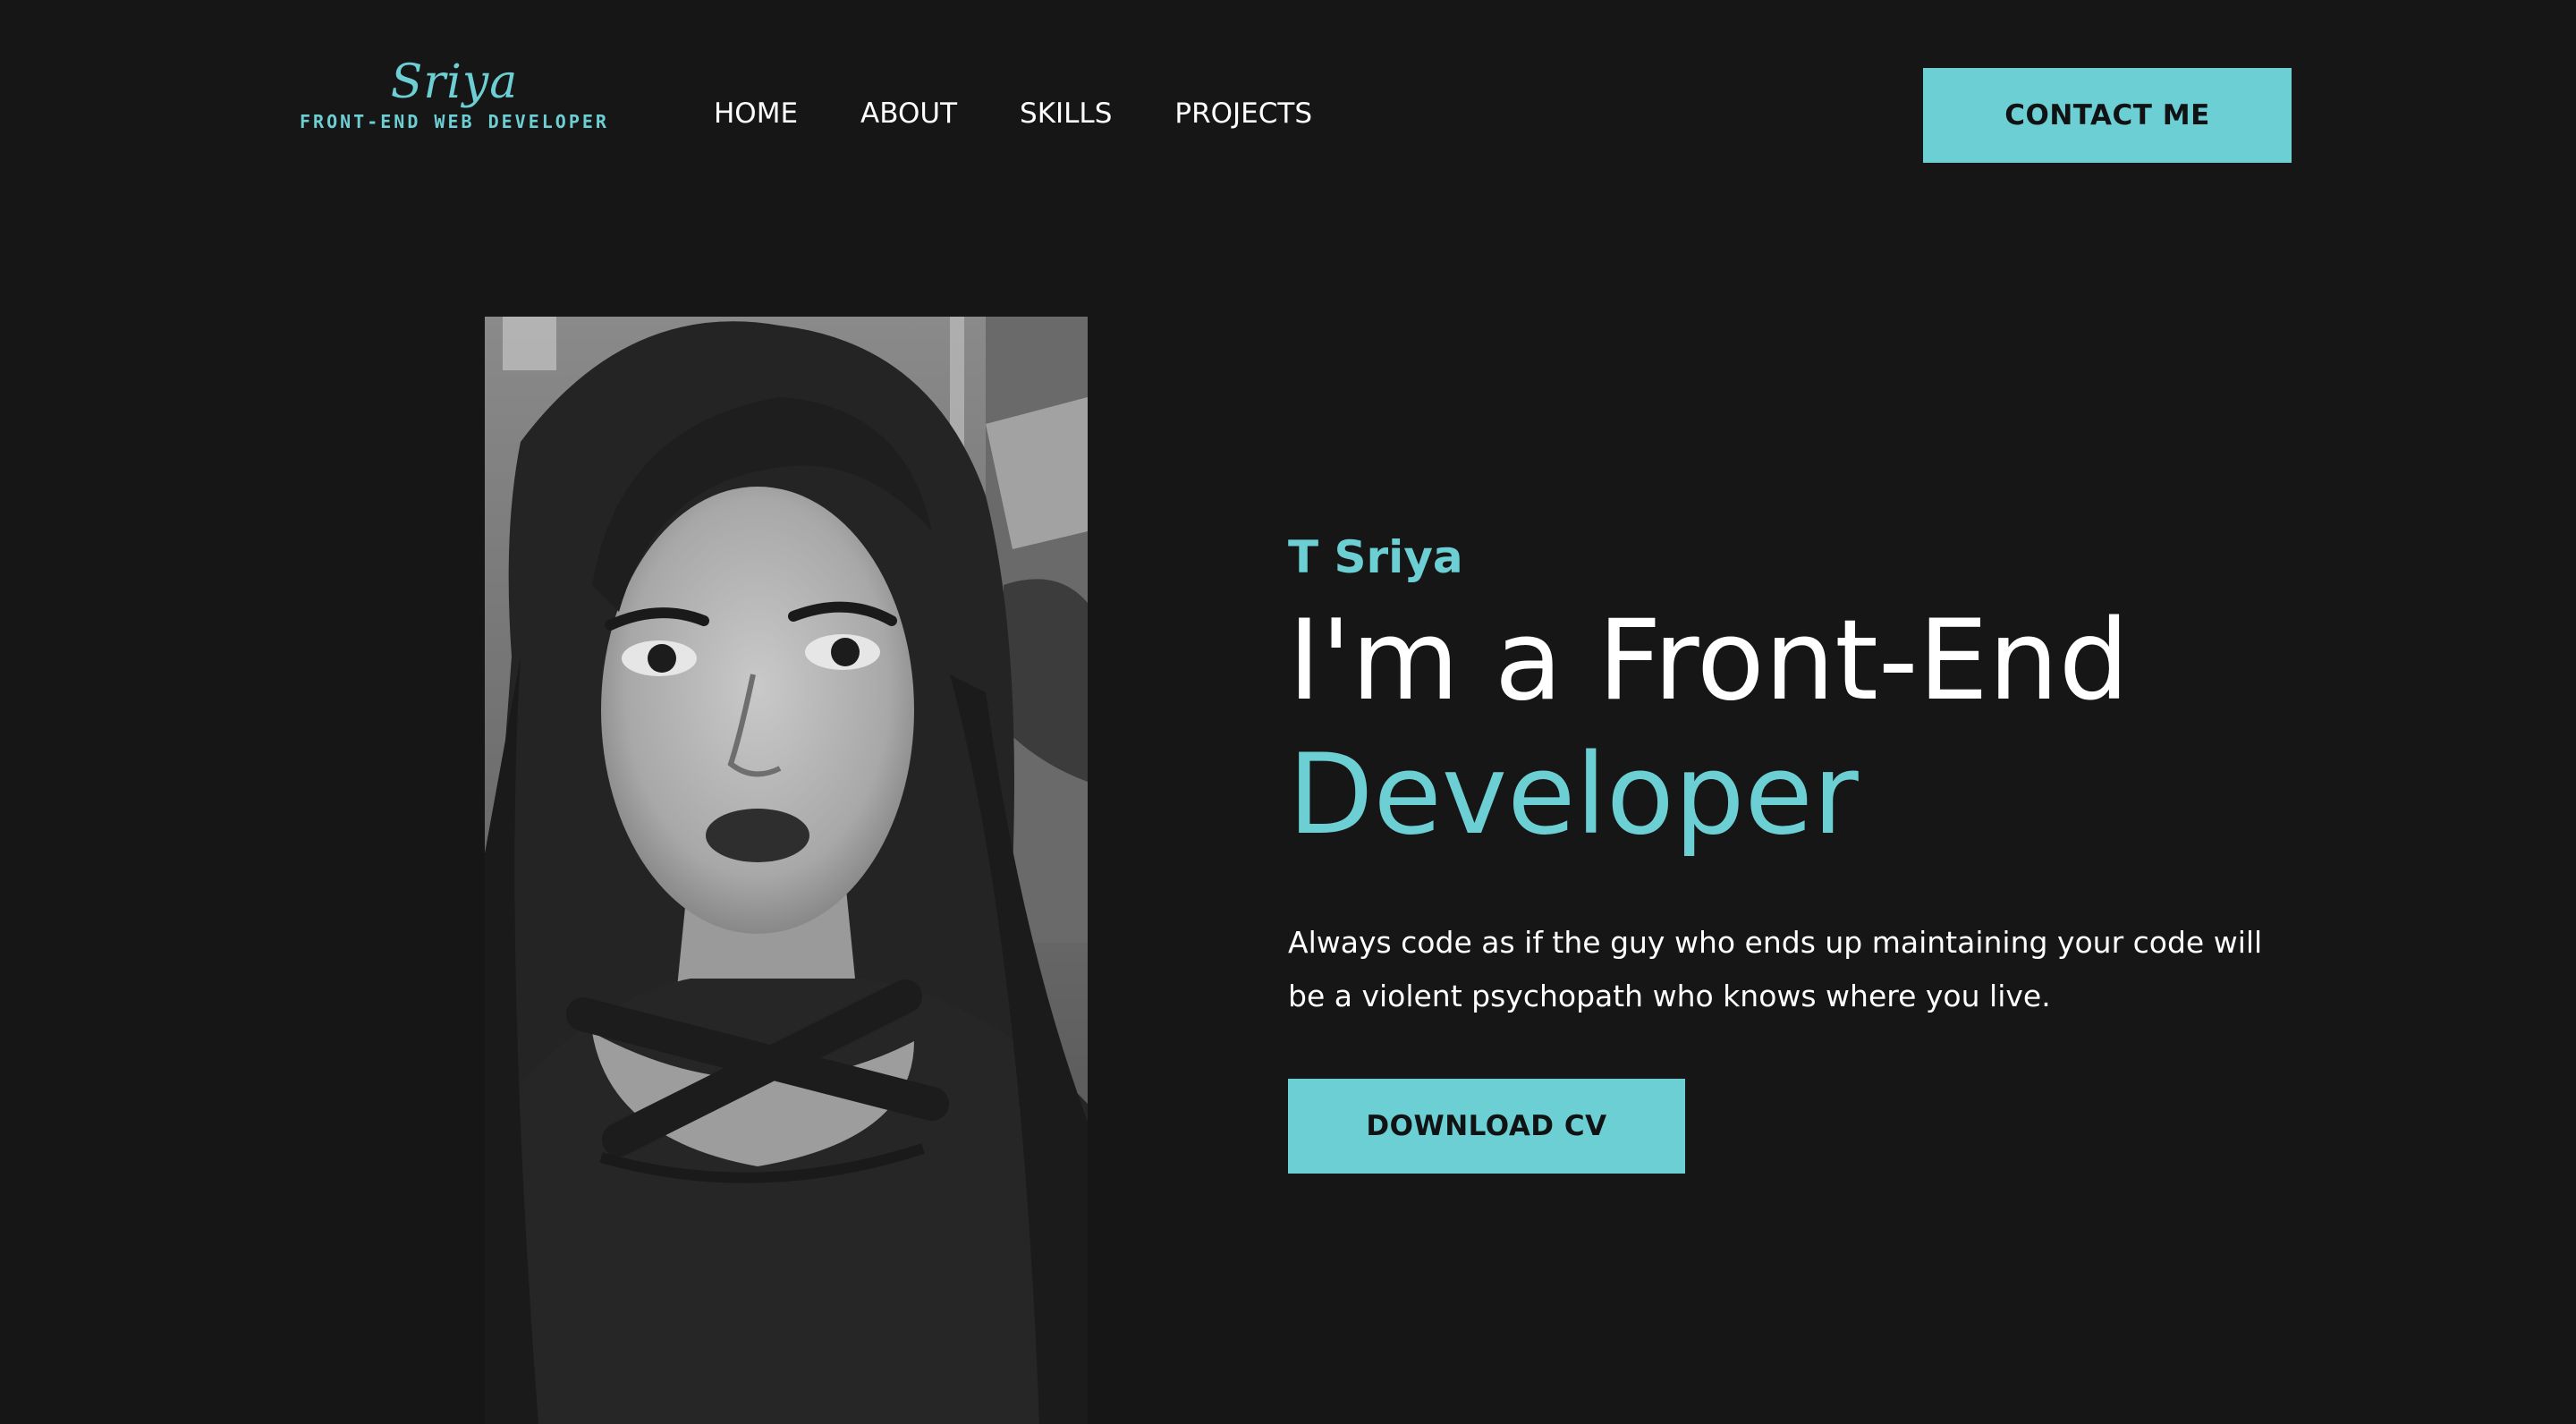 The image size is (2576, 1424). What do you see at coordinates (1573, 795) in the screenshot?
I see `hero-title-line2: Developer` at bounding box center [1573, 795].